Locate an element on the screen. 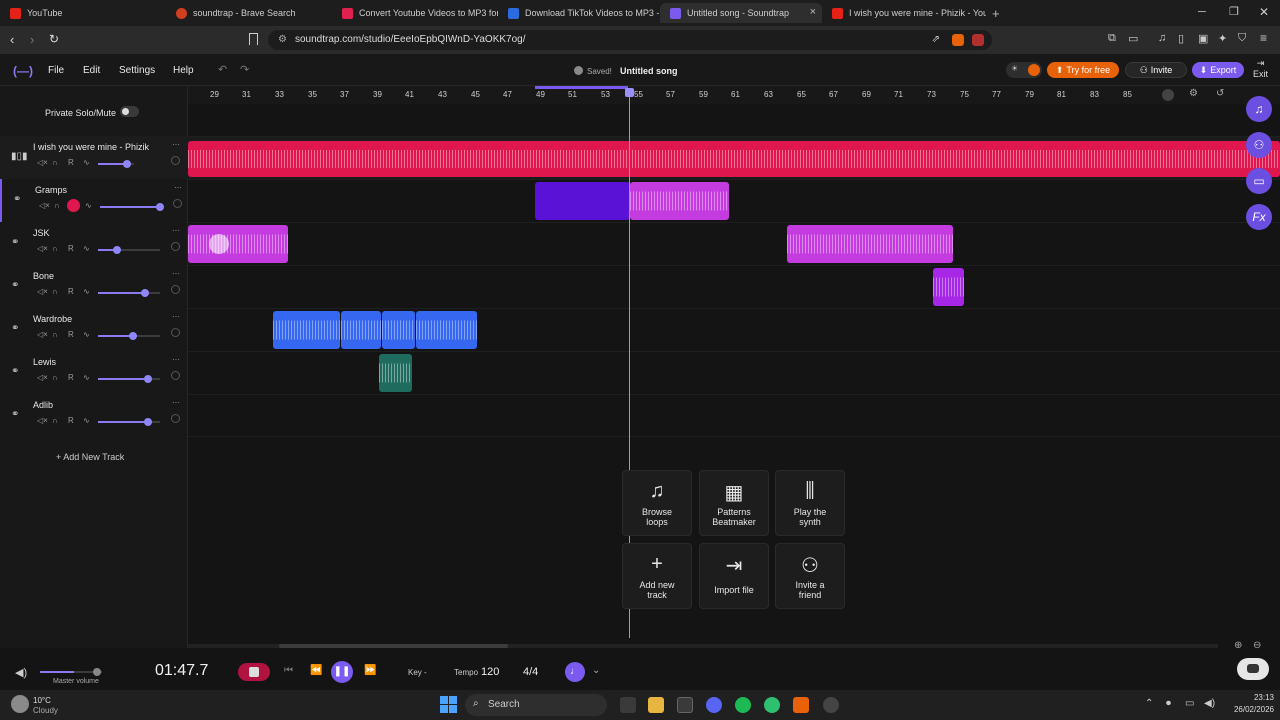 This screenshot has height=720, width=1280. import-file-card: ⇥ Import file is located at coordinates (734, 576).